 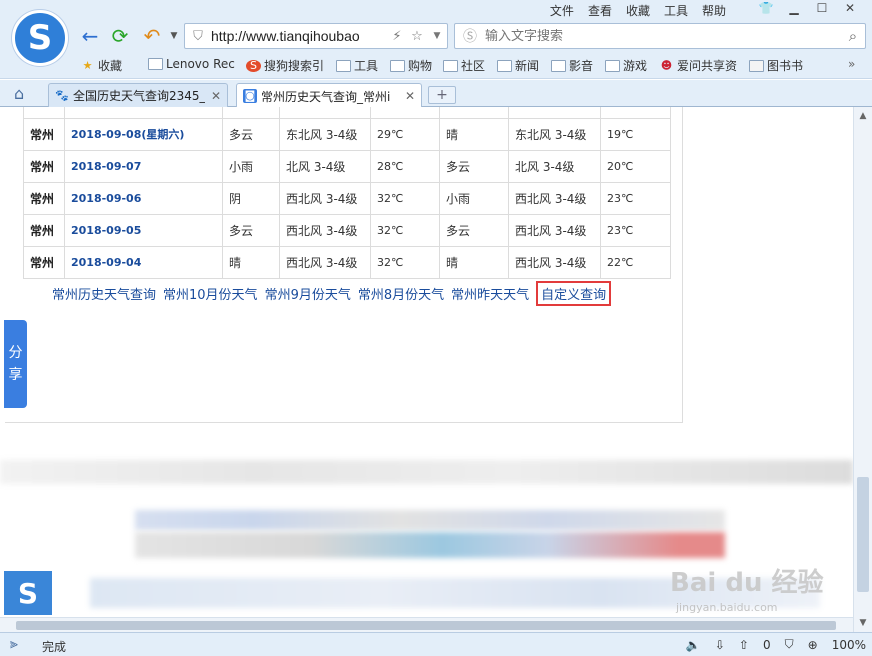 What do you see at coordinates (210, 295) in the screenshot?
I see `link-october-weather: 常州10月份天气` at bounding box center [210, 295].